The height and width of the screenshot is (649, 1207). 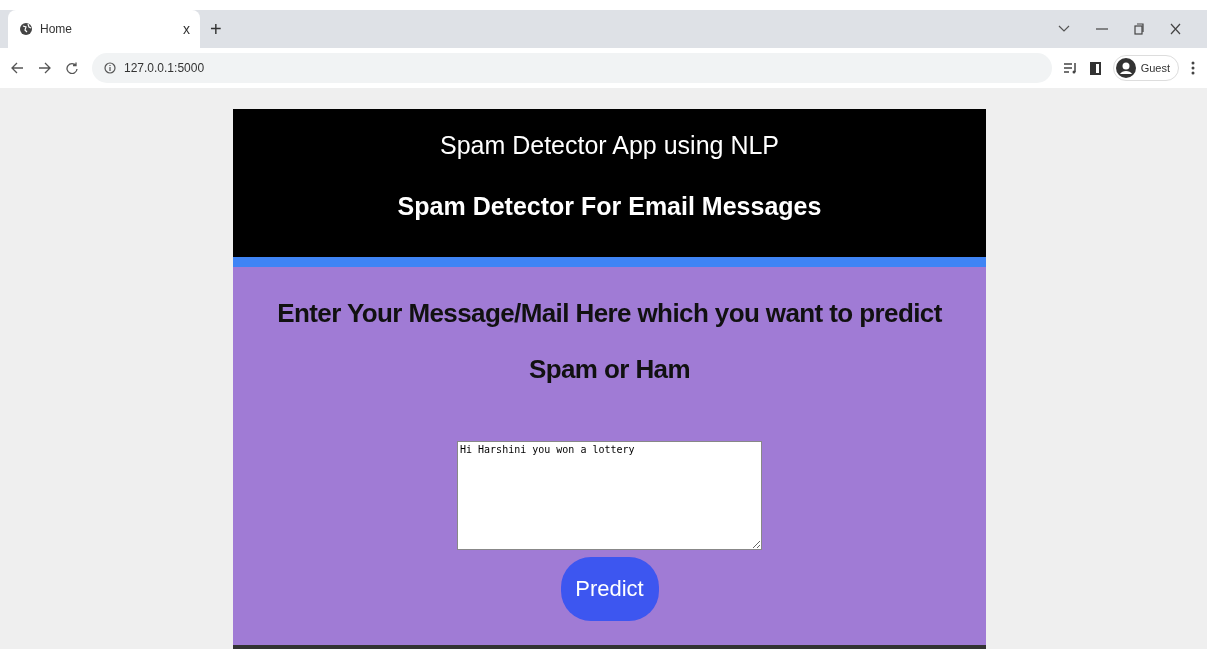 I want to click on reload-icon, so click(x=72, y=68).